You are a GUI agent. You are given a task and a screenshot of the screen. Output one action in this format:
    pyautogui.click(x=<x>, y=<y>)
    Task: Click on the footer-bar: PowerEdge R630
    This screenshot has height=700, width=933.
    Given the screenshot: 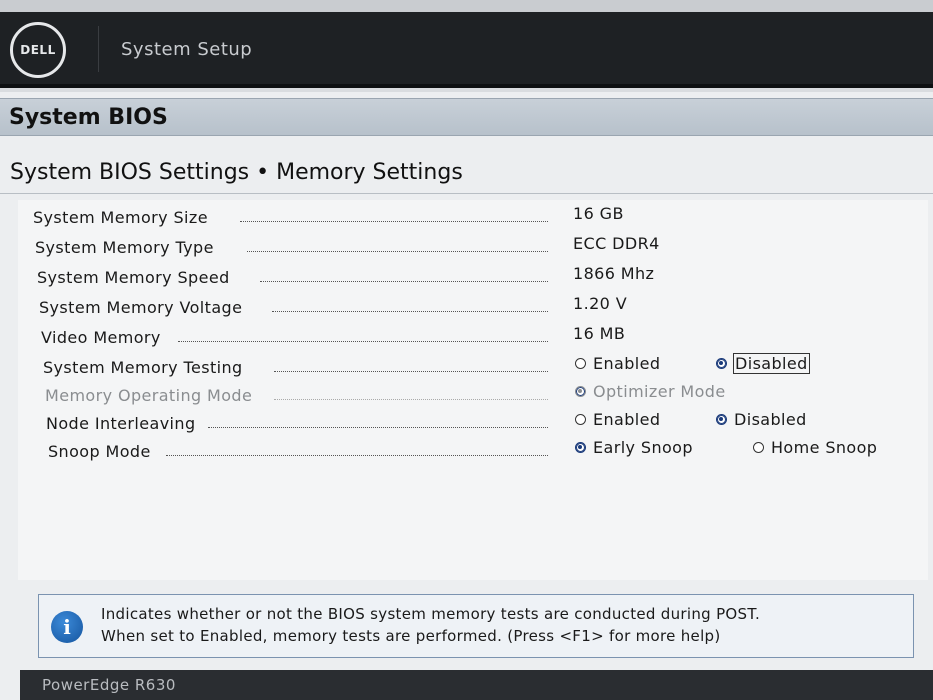 What is the action you would take?
    pyautogui.click(x=476, y=685)
    